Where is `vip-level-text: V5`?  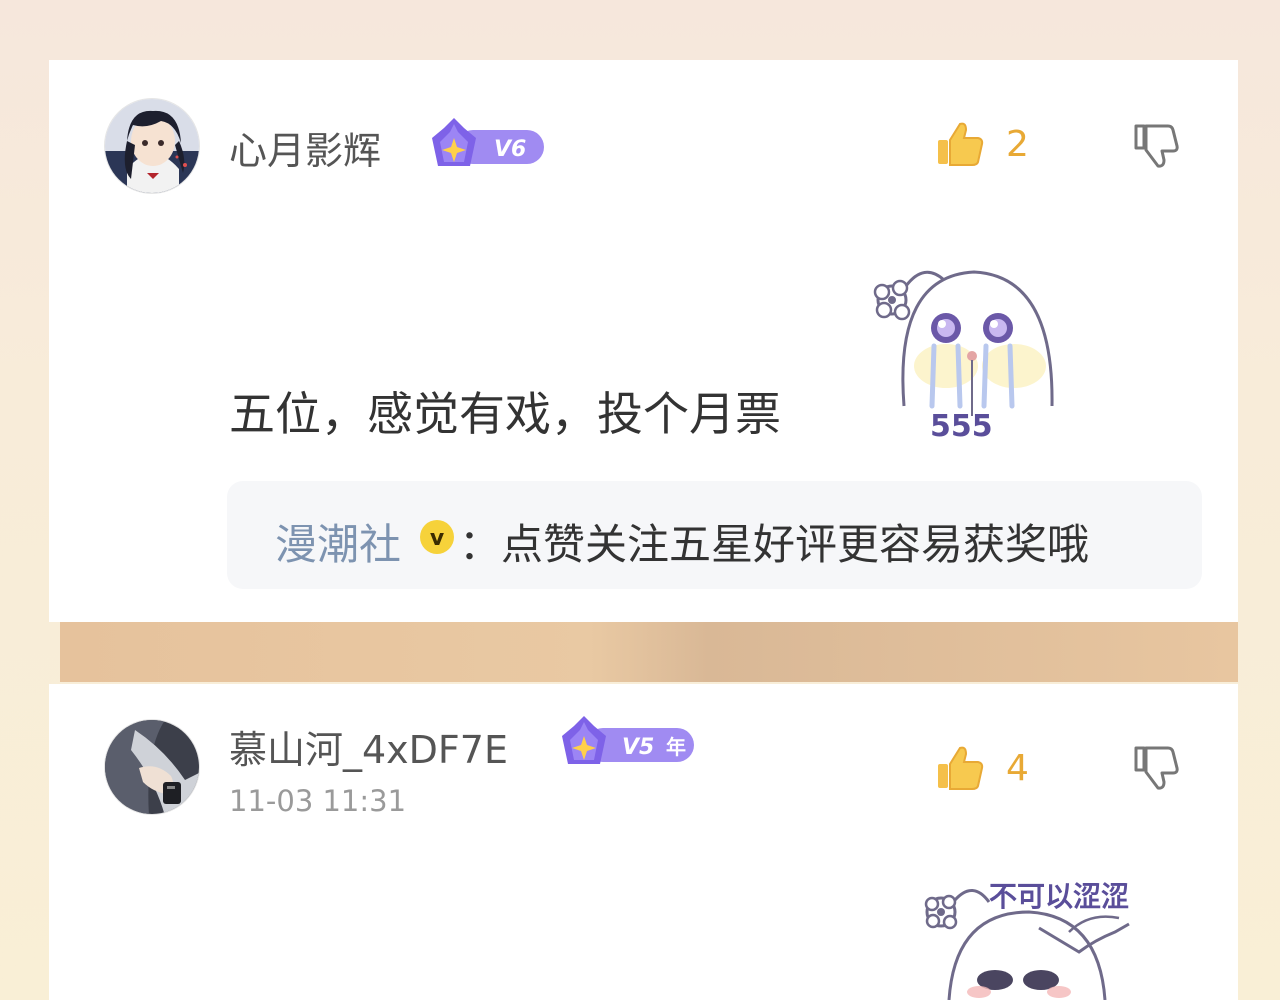 vip-level-text: V5 is located at coordinates (638, 747).